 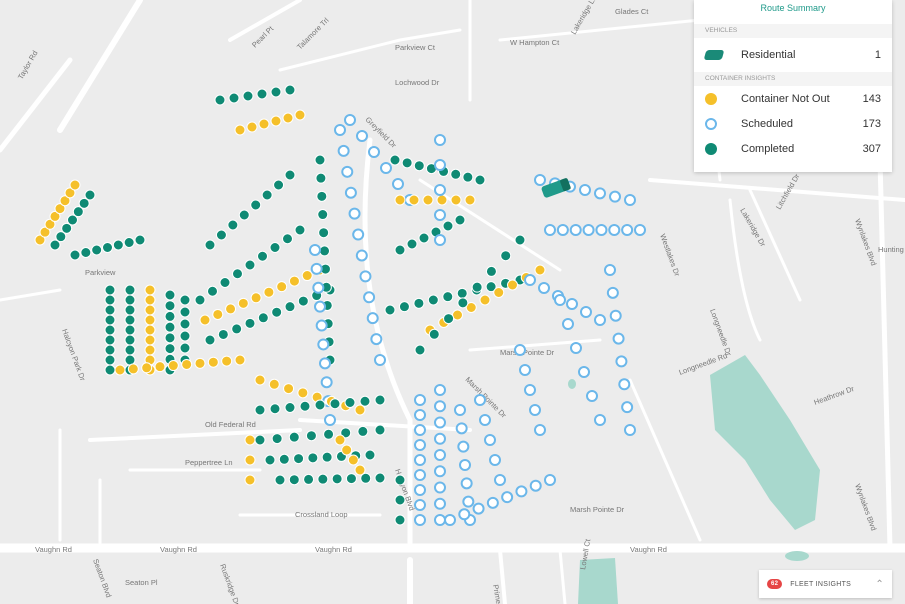 What do you see at coordinates (793, 123) in the screenshot?
I see `insight-row-scheduled: Scheduled 173` at bounding box center [793, 123].